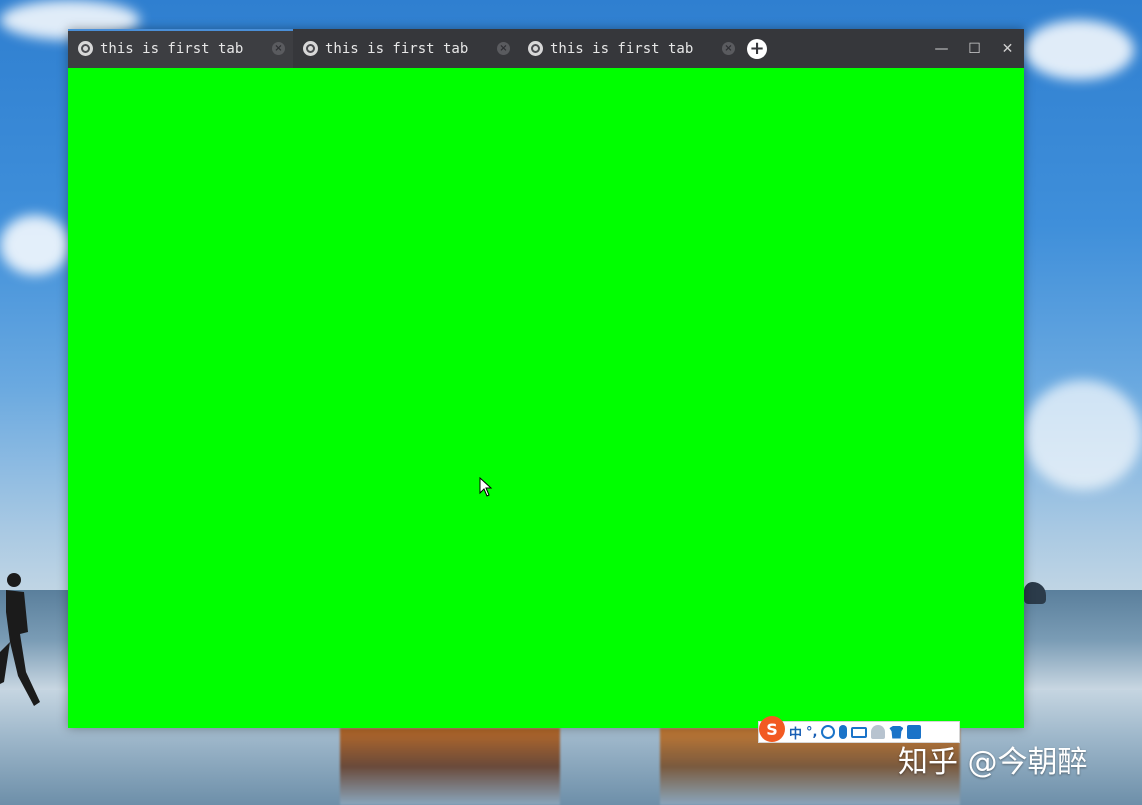 The image size is (1142, 805). What do you see at coordinates (1035, 593) in the screenshot?
I see `rock` at bounding box center [1035, 593].